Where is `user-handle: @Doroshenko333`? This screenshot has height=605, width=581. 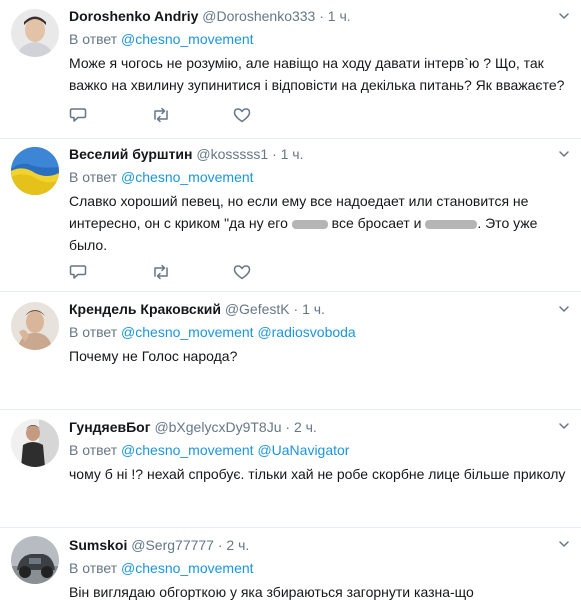
user-handle: @Doroshenko333 is located at coordinates (258, 16).